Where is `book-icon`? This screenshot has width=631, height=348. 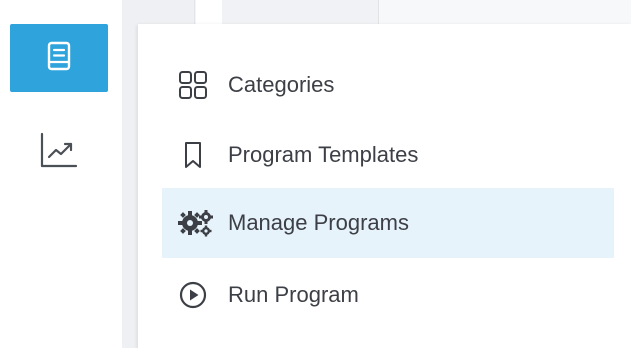
book-icon is located at coordinates (59, 58).